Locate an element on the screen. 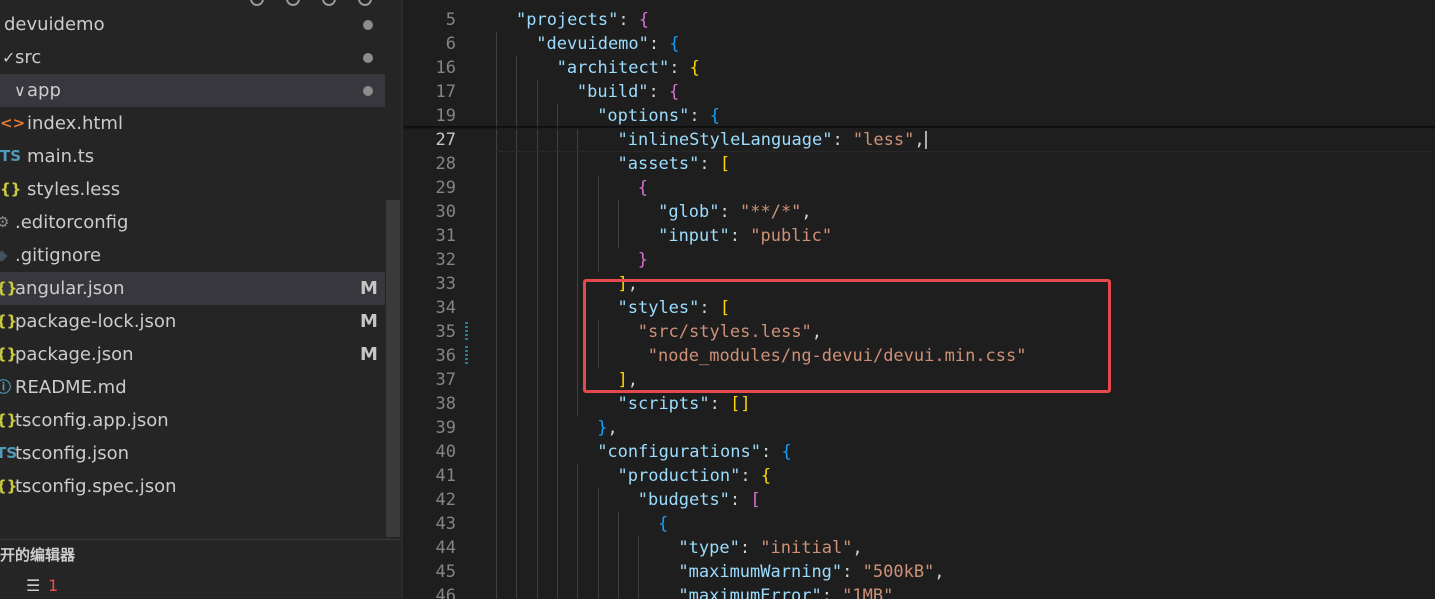 This screenshot has height=599, width=1435. git-status-badge: M is located at coordinates (369, 354).